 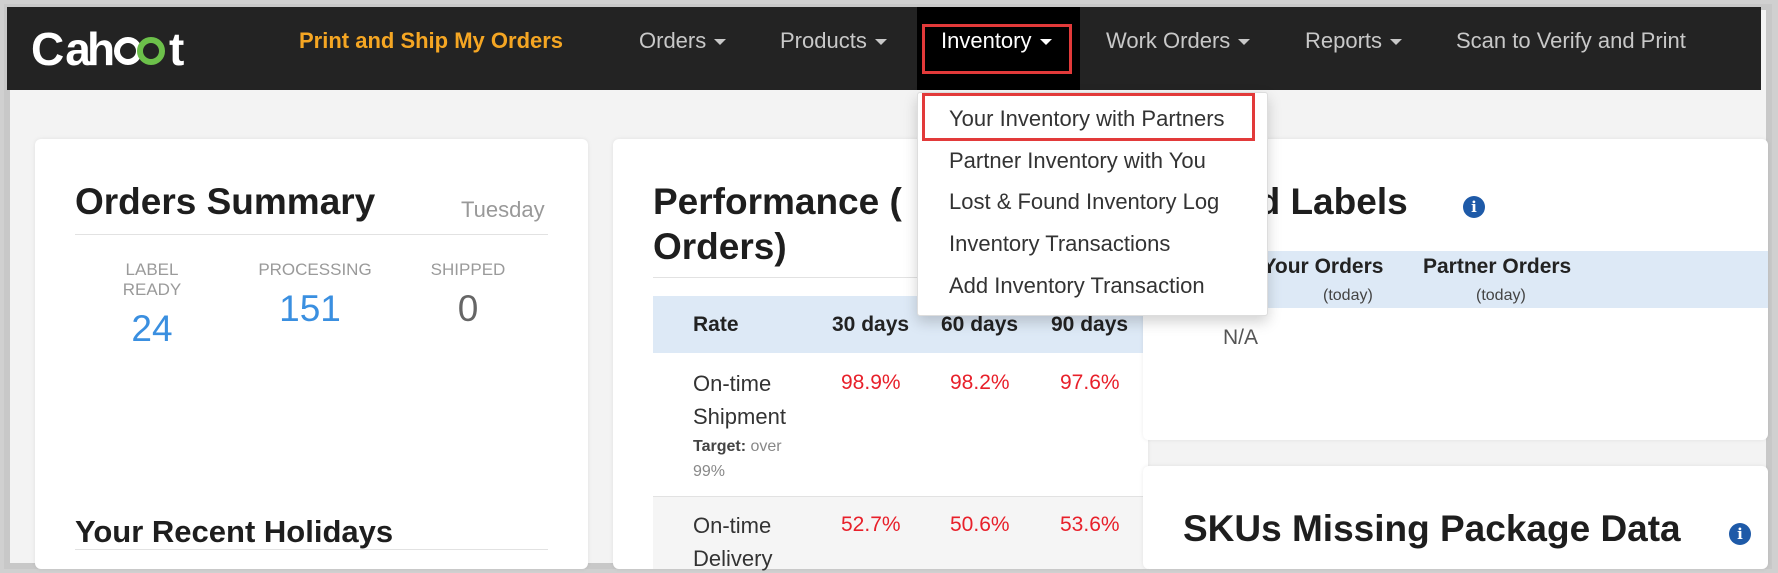 I want to click on label-ready-count: 24, so click(x=152, y=329).